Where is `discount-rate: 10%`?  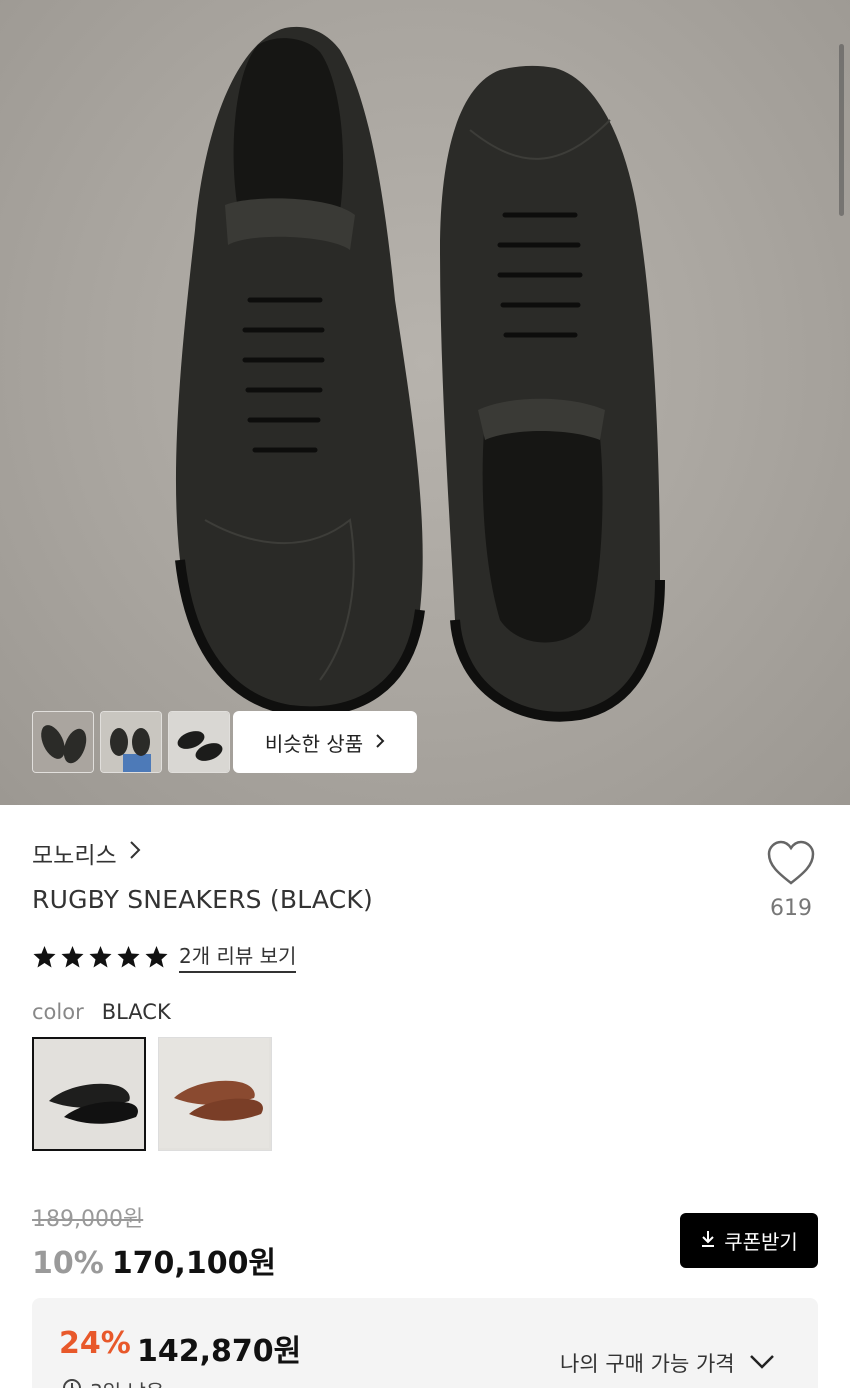 discount-rate: 10% is located at coordinates (68, 1263).